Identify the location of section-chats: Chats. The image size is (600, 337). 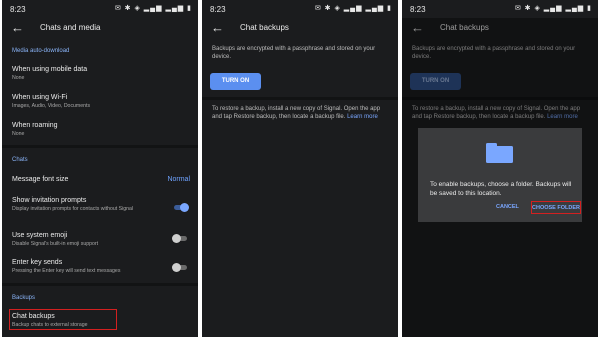
(20, 160).